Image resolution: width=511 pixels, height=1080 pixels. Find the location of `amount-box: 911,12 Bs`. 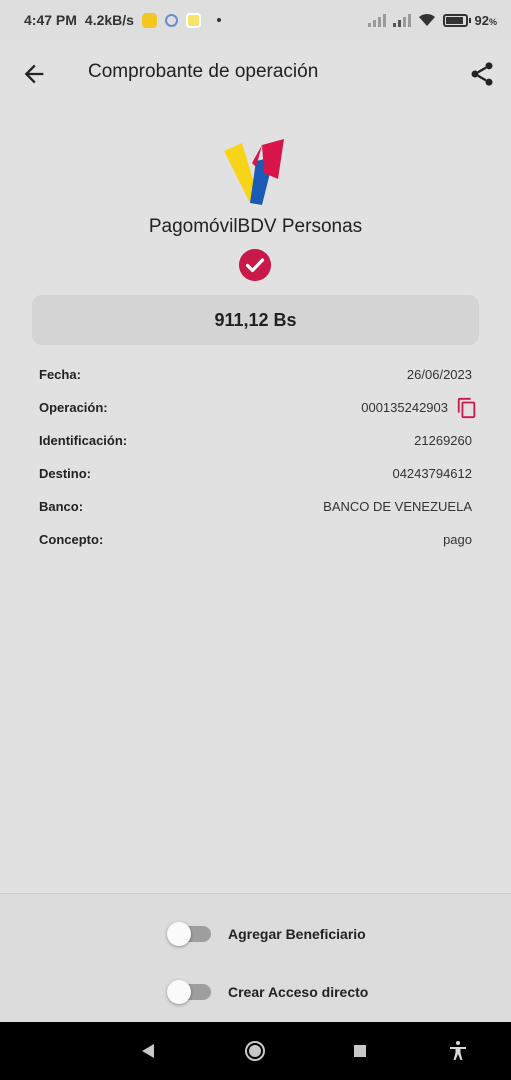

amount-box: 911,12 Bs is located at coordinates (255, 320).